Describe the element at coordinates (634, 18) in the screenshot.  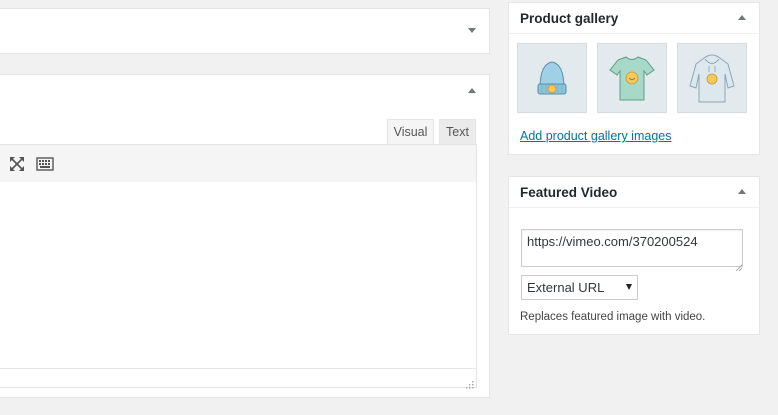
I see `metabox-header: Product gallery` at that location.